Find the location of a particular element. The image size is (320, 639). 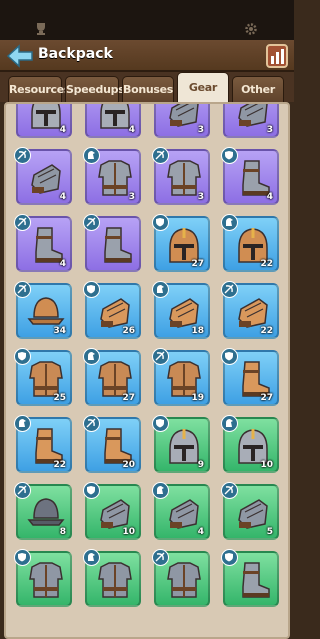

gear-item: 26 is located at coordinates (112, 310).